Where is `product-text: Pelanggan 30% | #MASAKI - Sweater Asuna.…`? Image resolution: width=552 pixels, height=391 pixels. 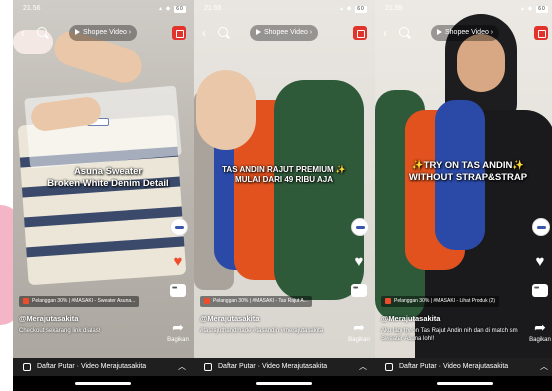
product-text: Pelanggan 30% | #MASAKI - Sweater Asuna.… is located at coordinates (84, 301).